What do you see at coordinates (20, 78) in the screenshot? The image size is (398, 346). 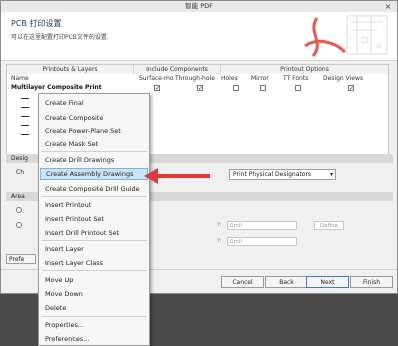 I see `col-name: Name` at bounding box center [20, 78].